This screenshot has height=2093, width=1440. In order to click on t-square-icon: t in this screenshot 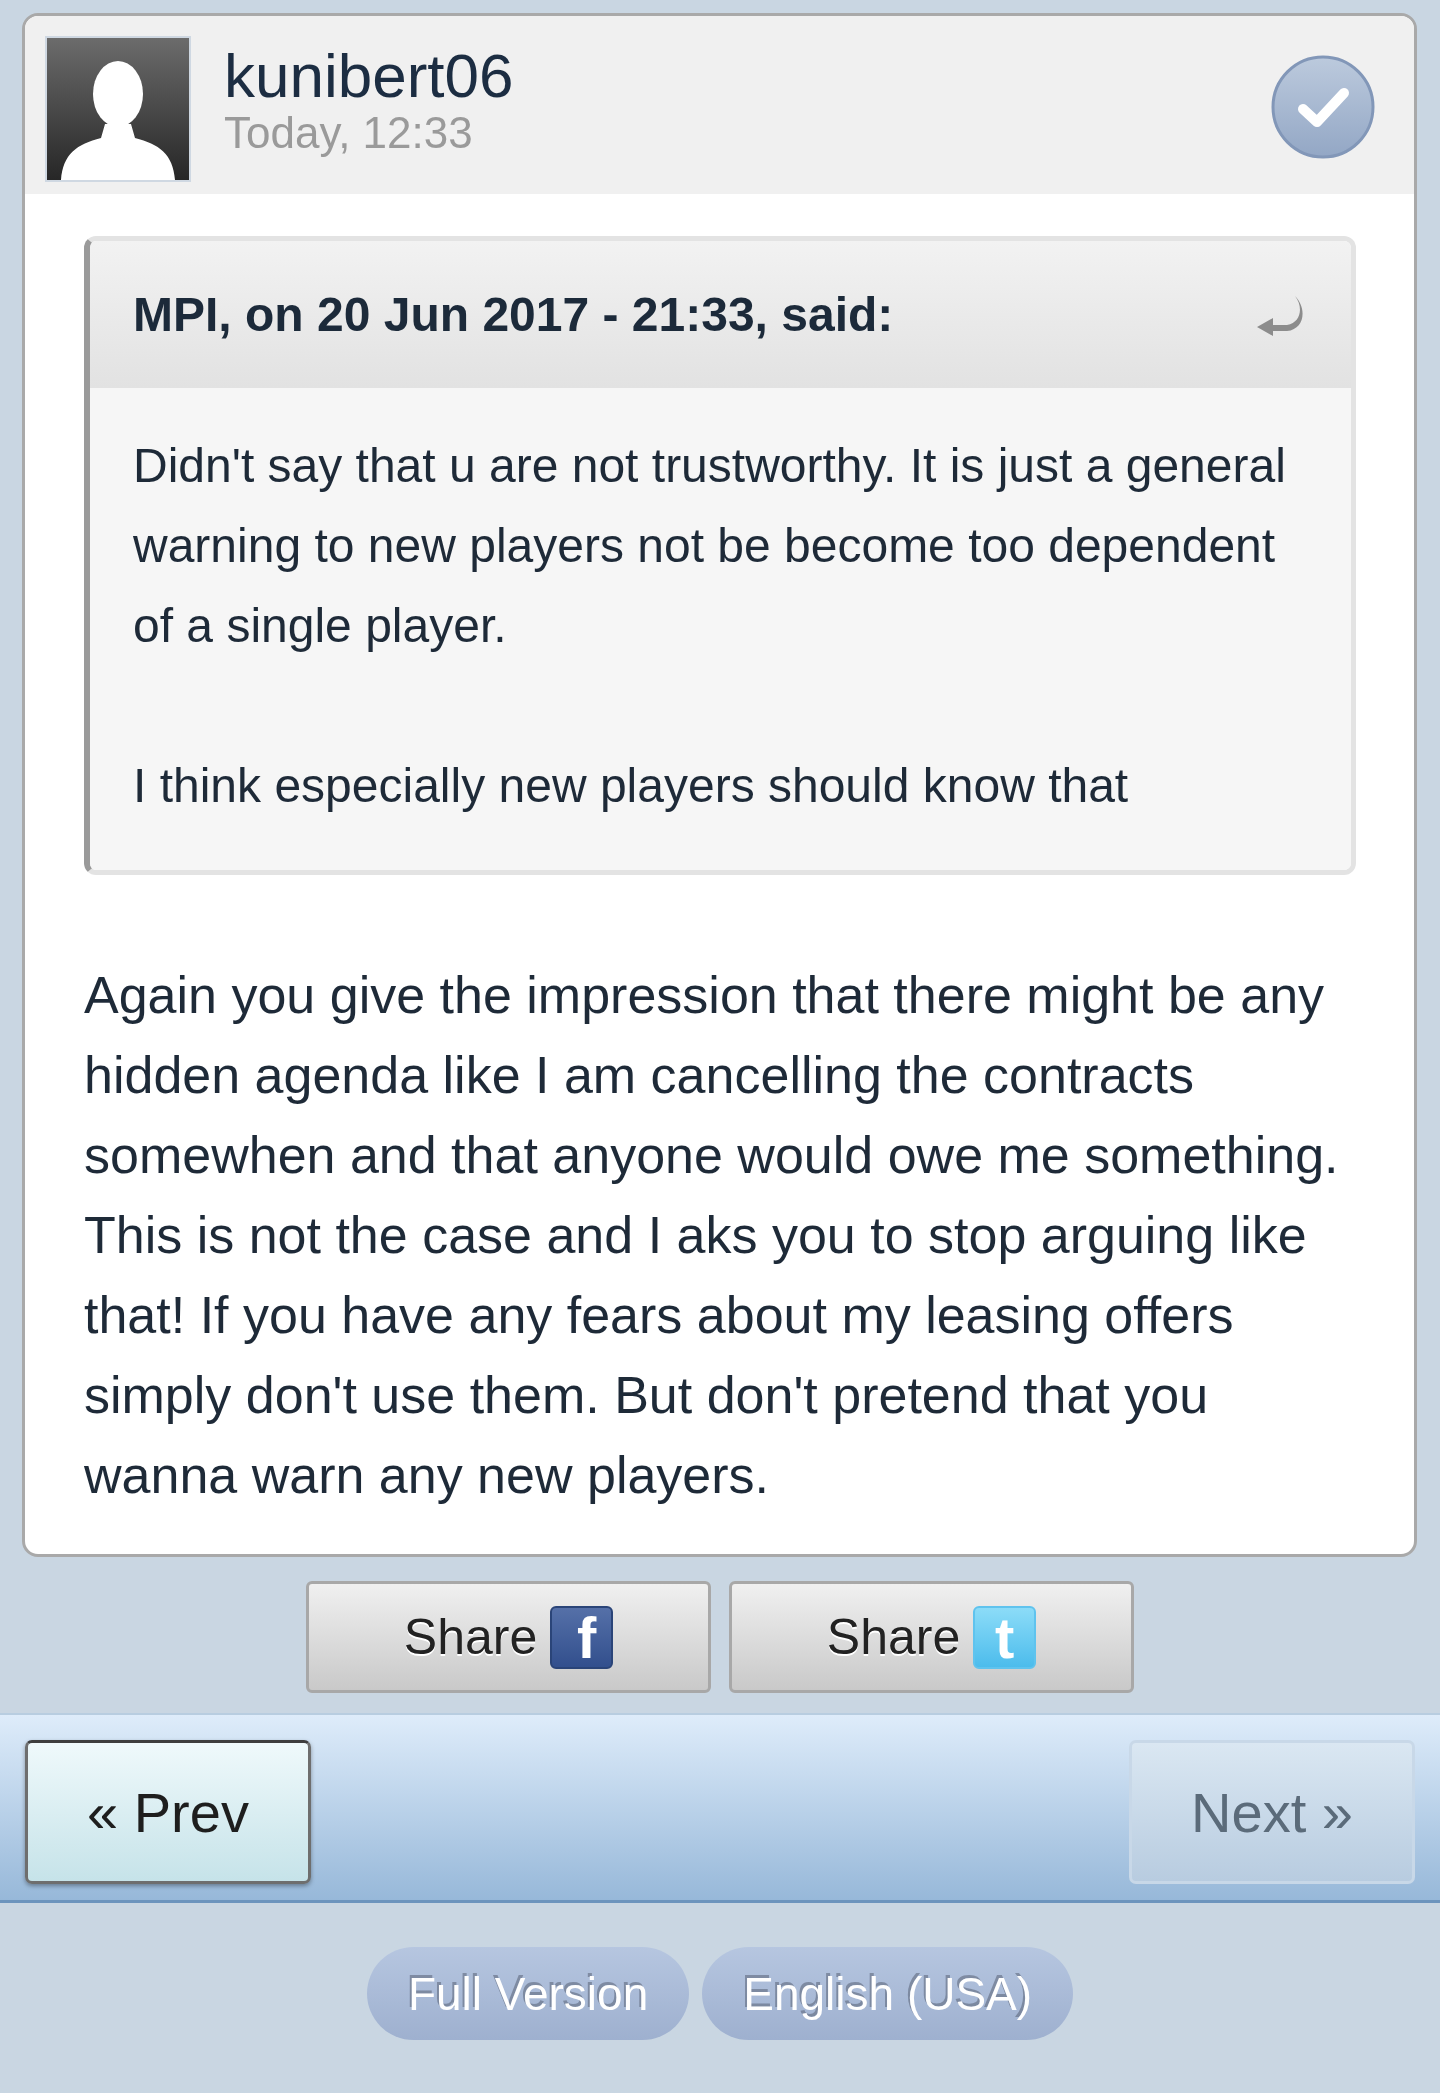, I will do `click(1005, 1637)`.